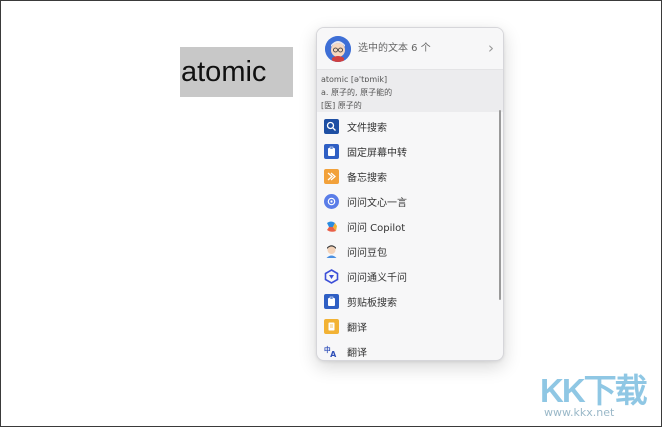 This screenshot has height=427, width=662. I want to click on action-pin-screen: 固定屏幕中转, so click(410, 151).